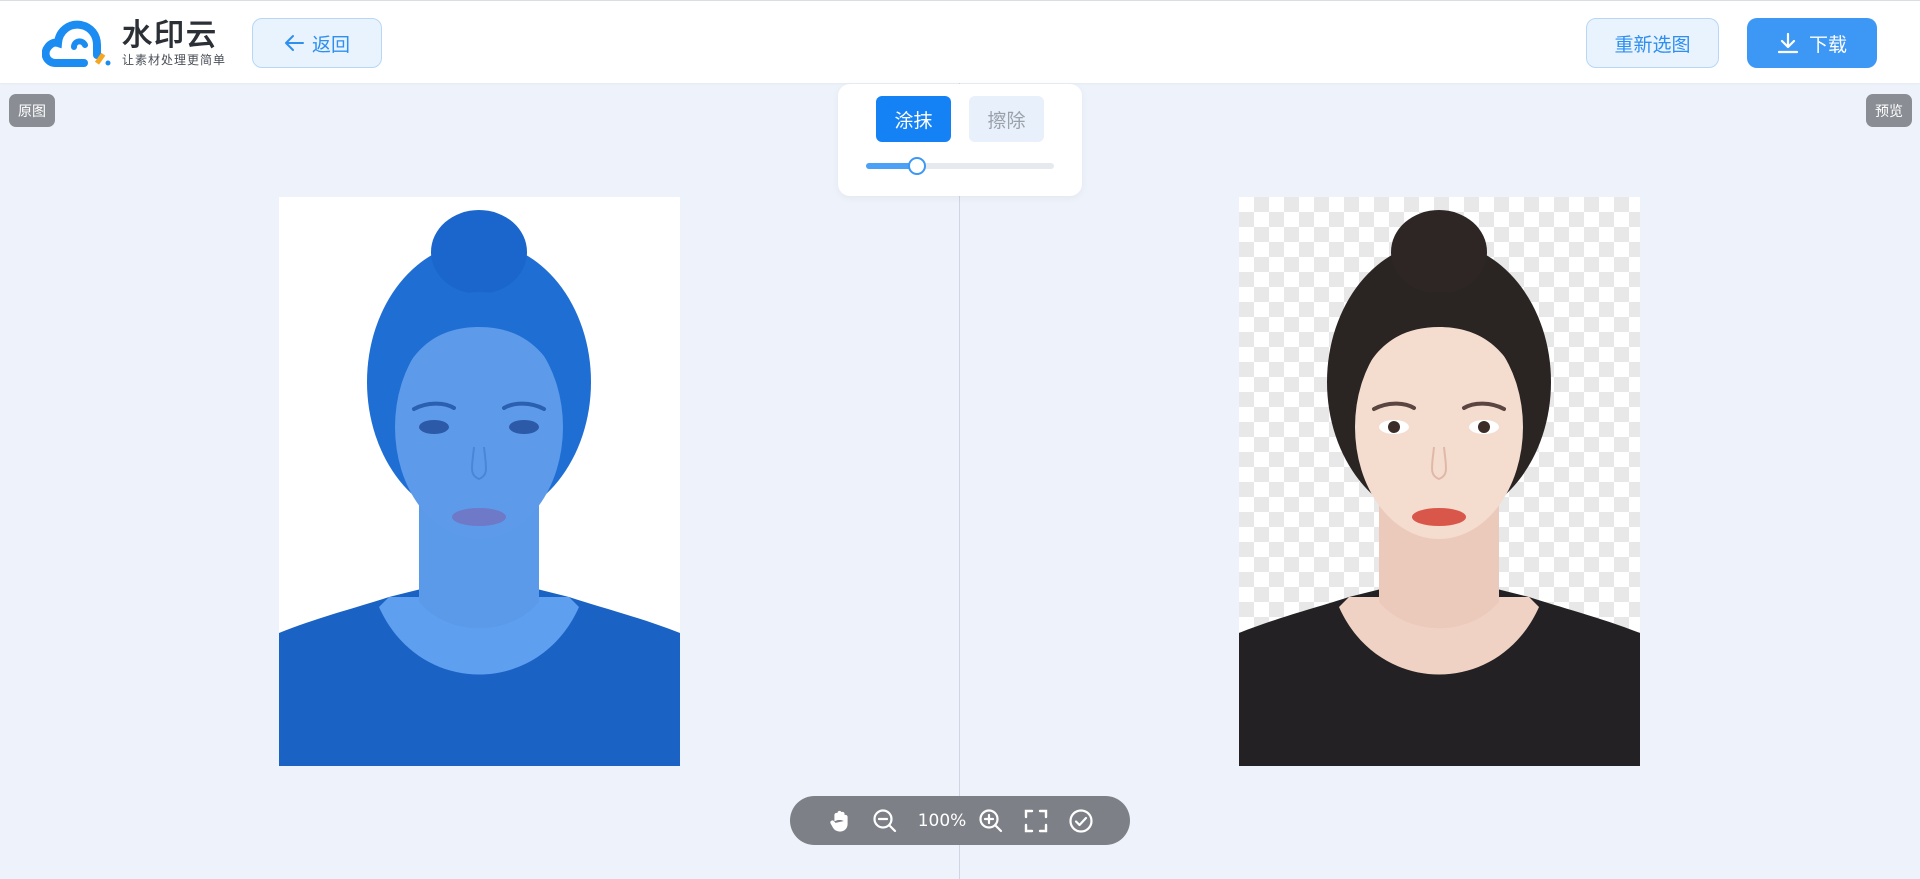 This screenshot has height=879, width=1920. I want to click on reselect-image-label: 重新选图, so click(1652, 44).